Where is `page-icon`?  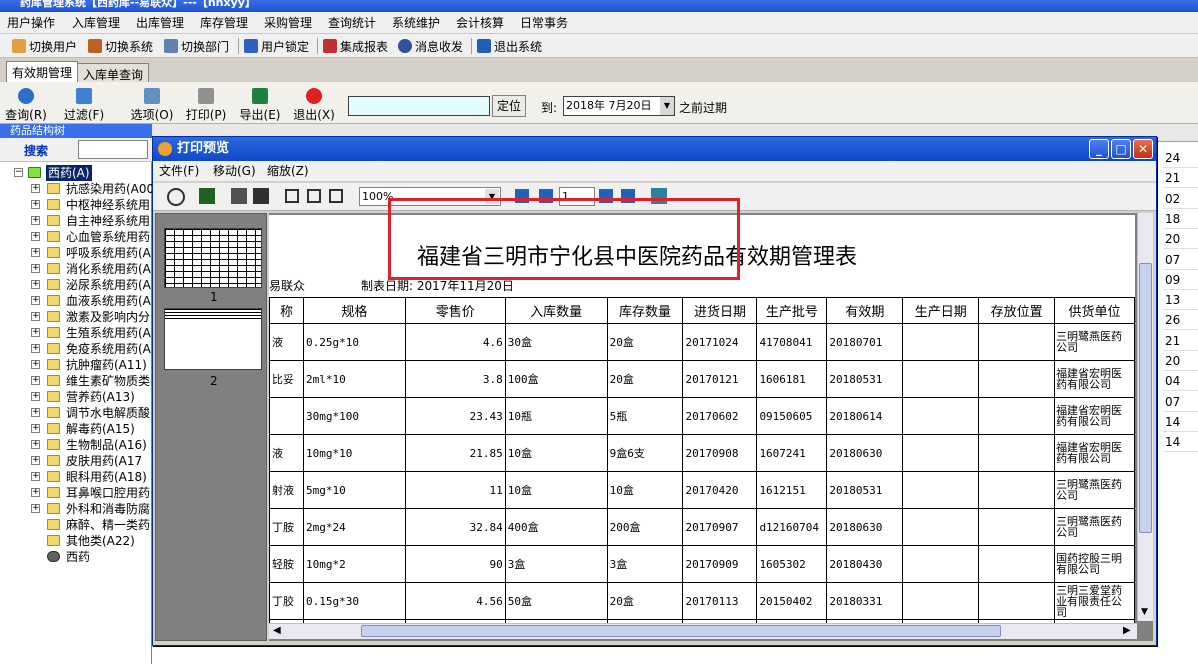 page-icon is located at coordinates (292, 196).